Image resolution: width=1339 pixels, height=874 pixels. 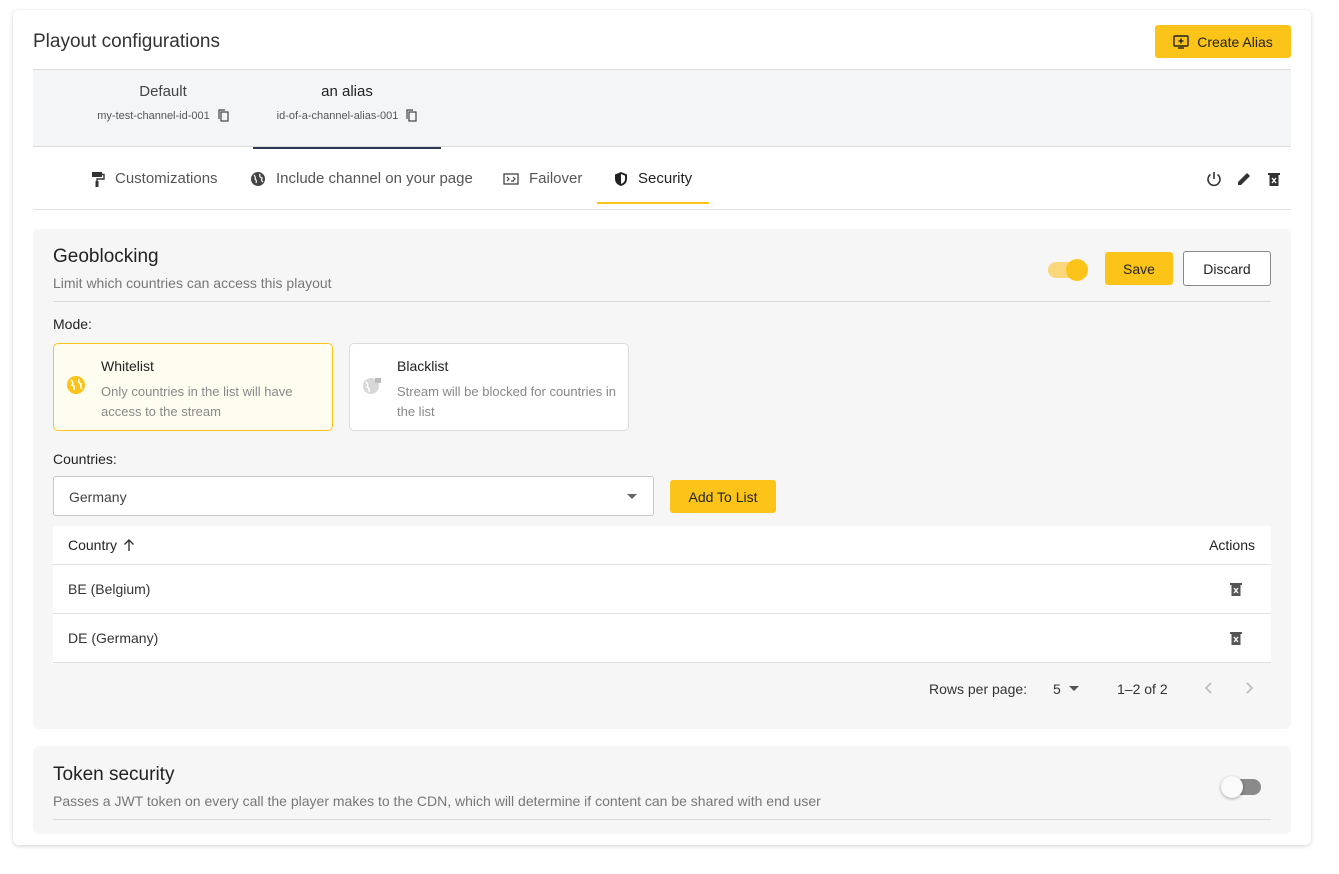 I want to click on chevron-left-icon, so click(x=1209, y=688).